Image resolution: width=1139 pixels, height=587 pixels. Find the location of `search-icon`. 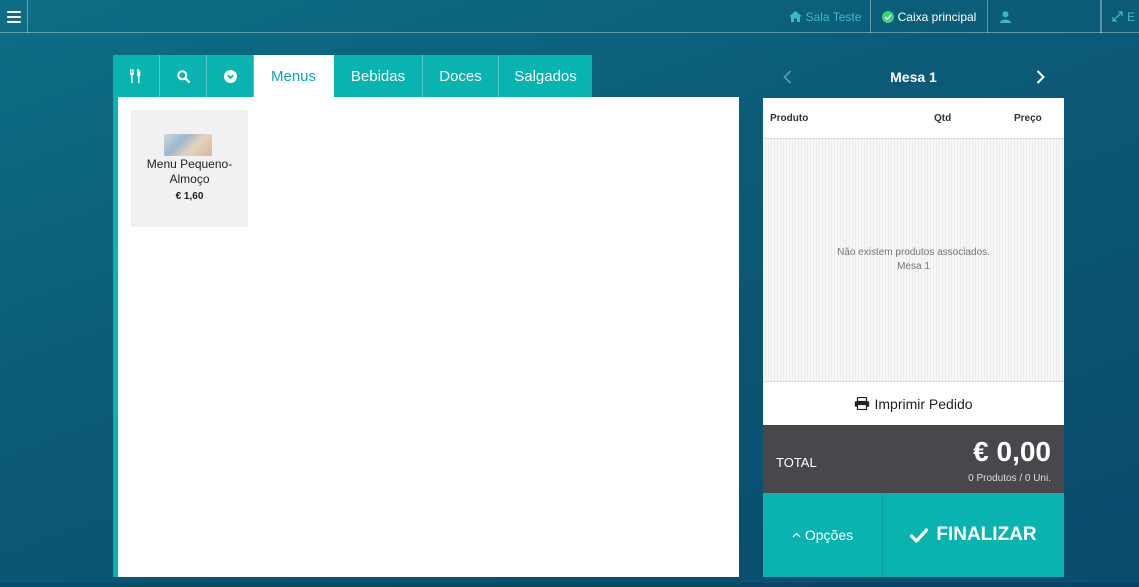

search-icon is located at coordinates (183, 76).